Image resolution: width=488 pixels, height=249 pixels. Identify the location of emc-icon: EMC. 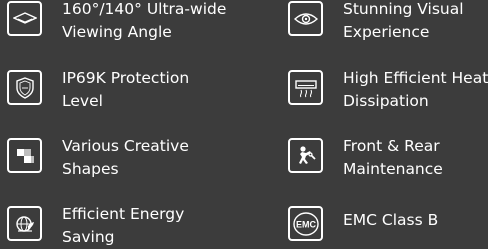
(305, 223).